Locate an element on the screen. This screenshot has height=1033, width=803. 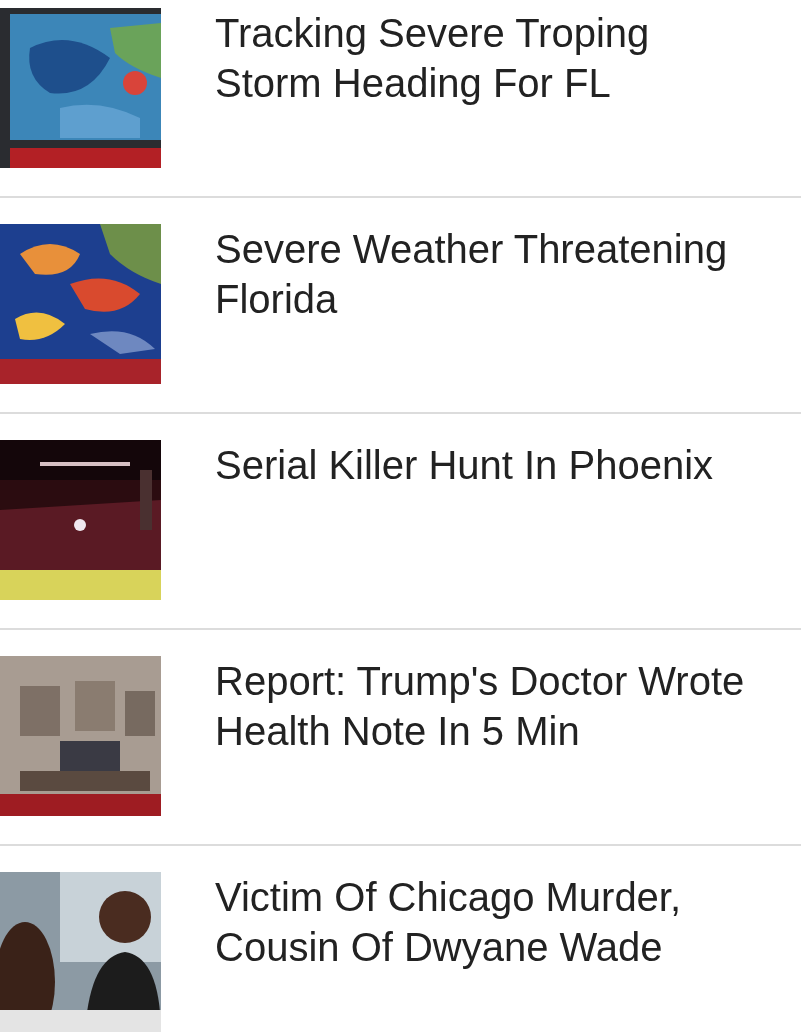
video-title: Tracking Severe Troping Storm Heading For FL is located at coordinates (485, 58).